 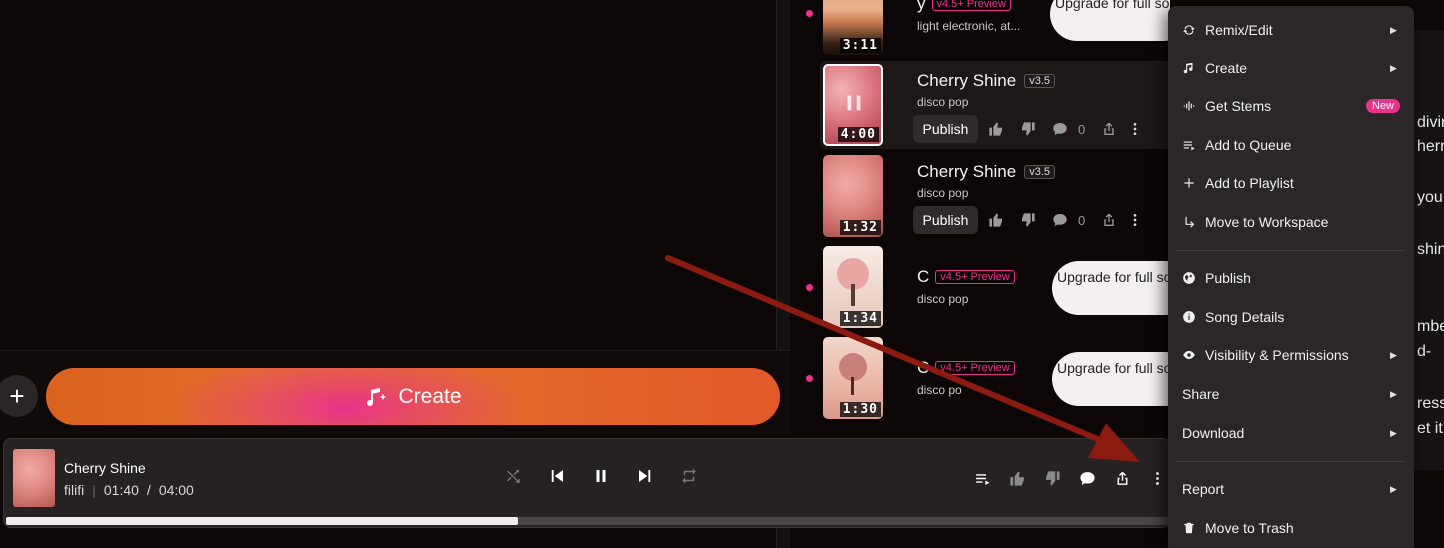 I want to click on player-song-title: Cherry Shine, so click(x=105, y=468).